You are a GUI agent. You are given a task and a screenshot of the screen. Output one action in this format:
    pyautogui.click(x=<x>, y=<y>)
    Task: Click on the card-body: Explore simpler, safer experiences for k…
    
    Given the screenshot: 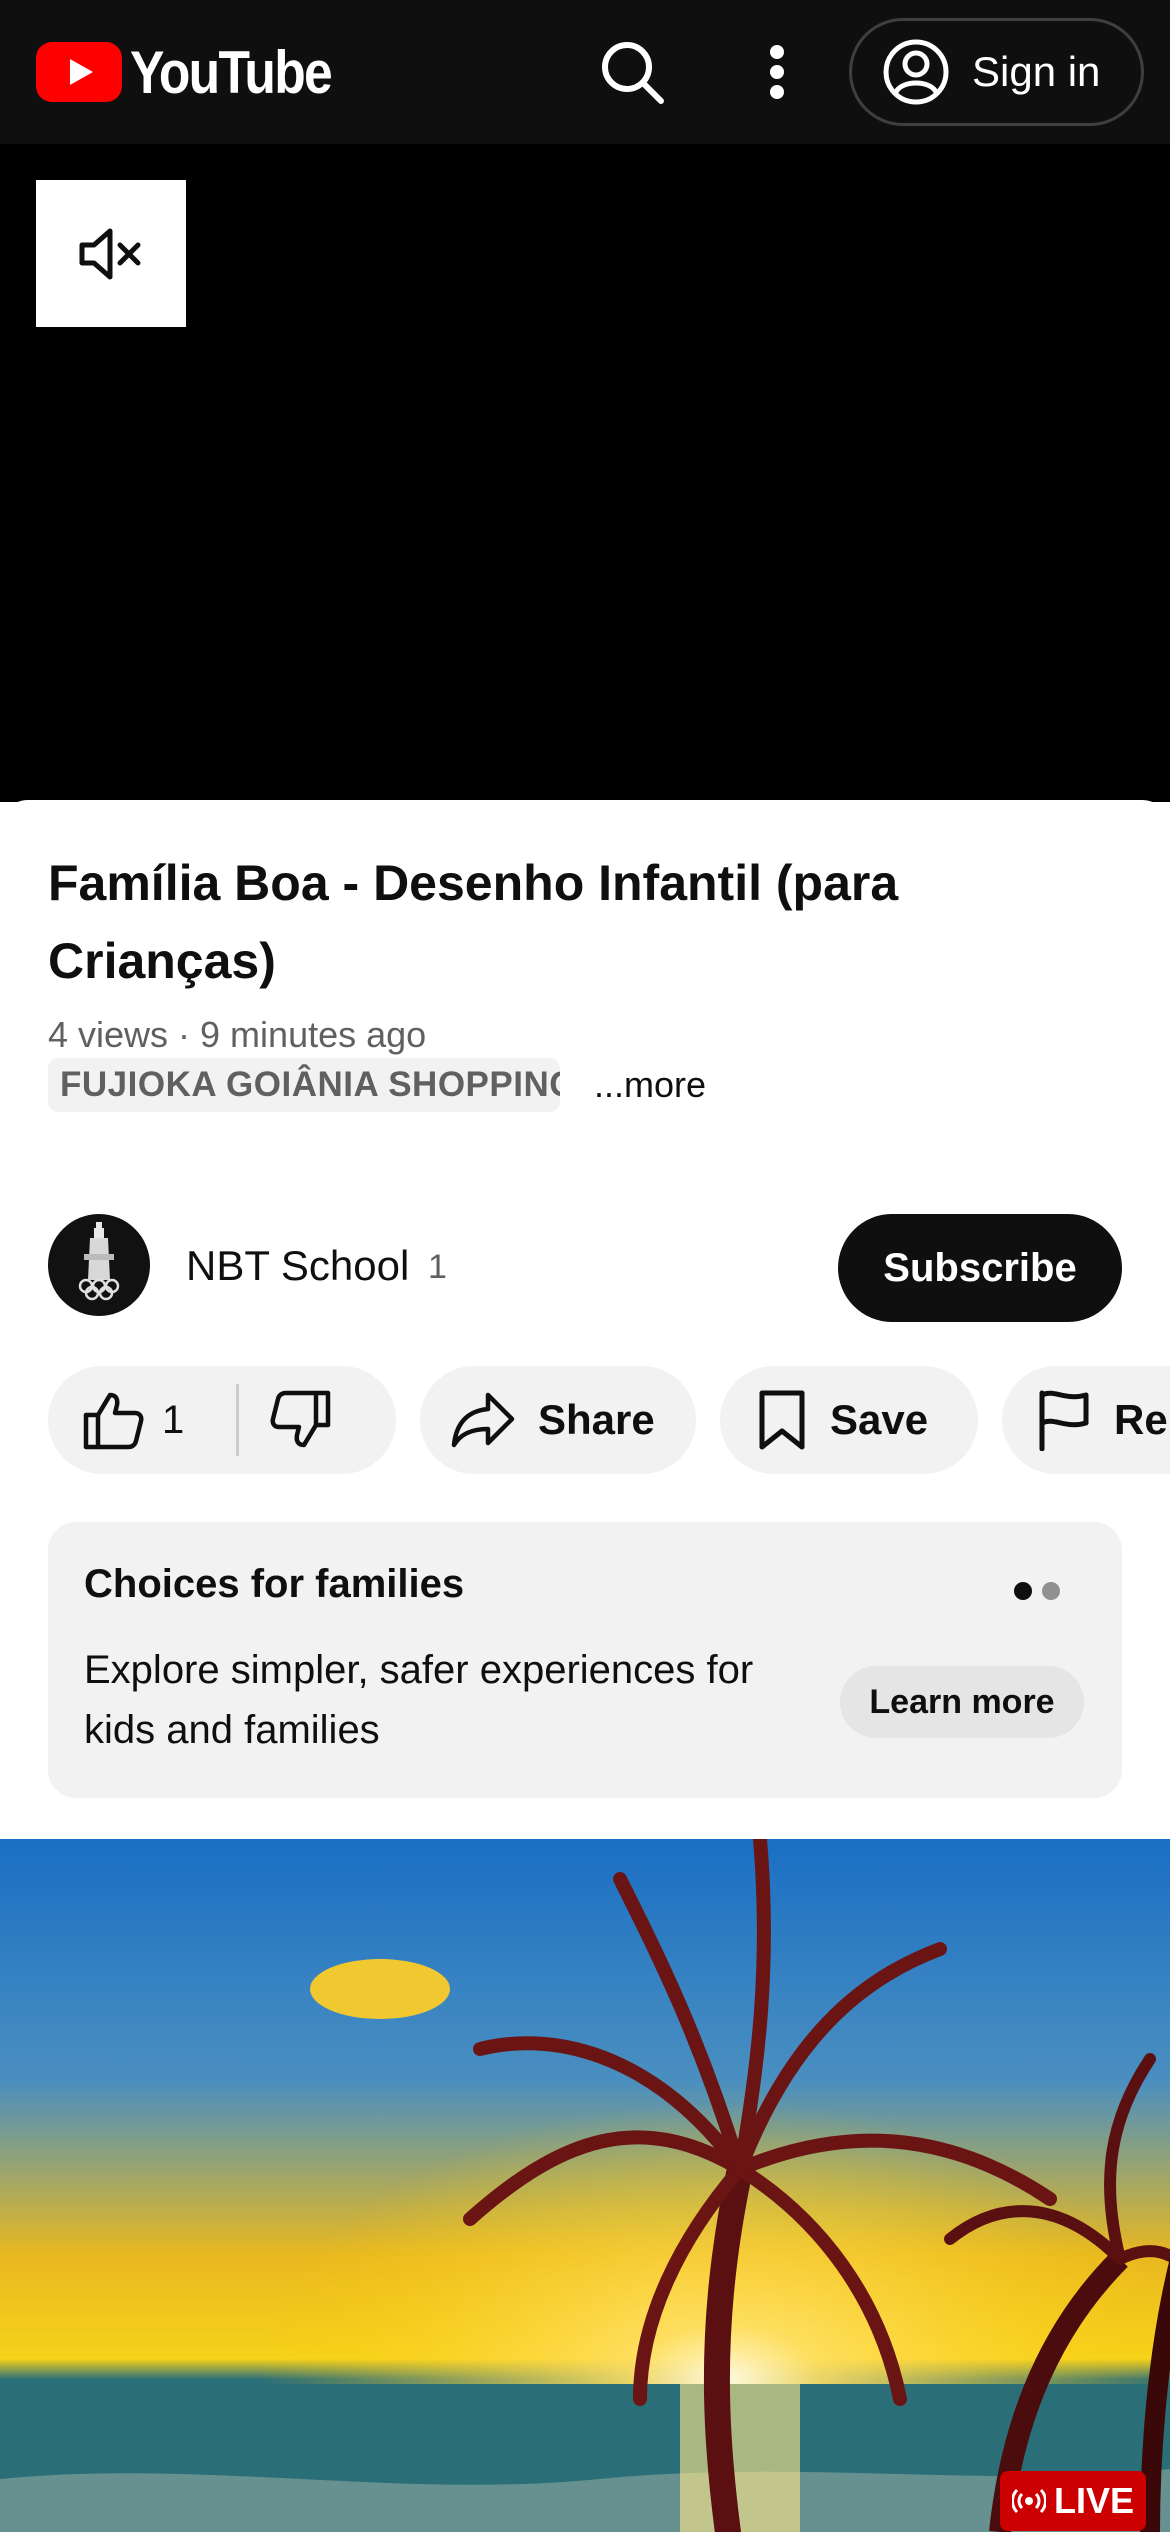 What is the action you would take?
    pyautogui.click(x=419, y=1700)
    